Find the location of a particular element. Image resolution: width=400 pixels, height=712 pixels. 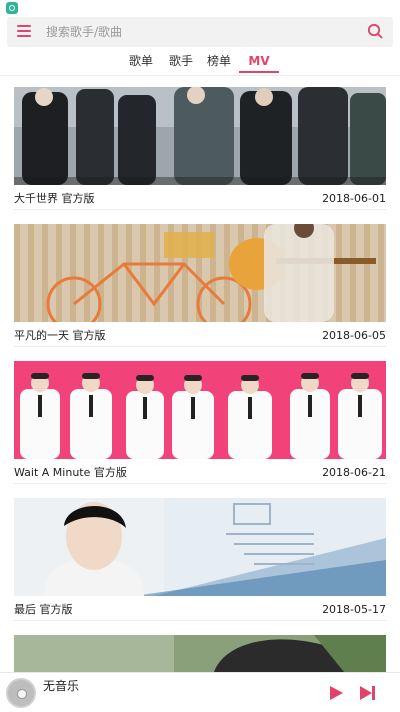

mv-title: Wait A Minute 官方版 is located at coordinates (70, 472).